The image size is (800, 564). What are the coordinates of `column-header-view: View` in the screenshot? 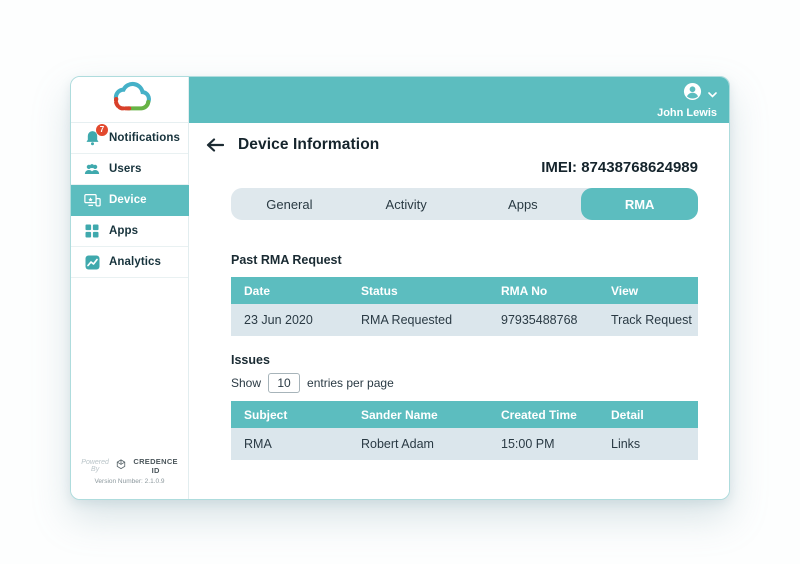 It's located at (625, 290).